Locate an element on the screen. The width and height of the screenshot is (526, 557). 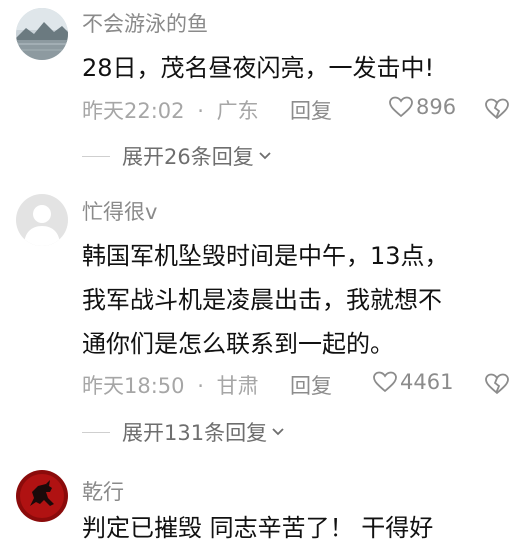
comment-time: 昨天22:02 is located at coordinates (133, 111).